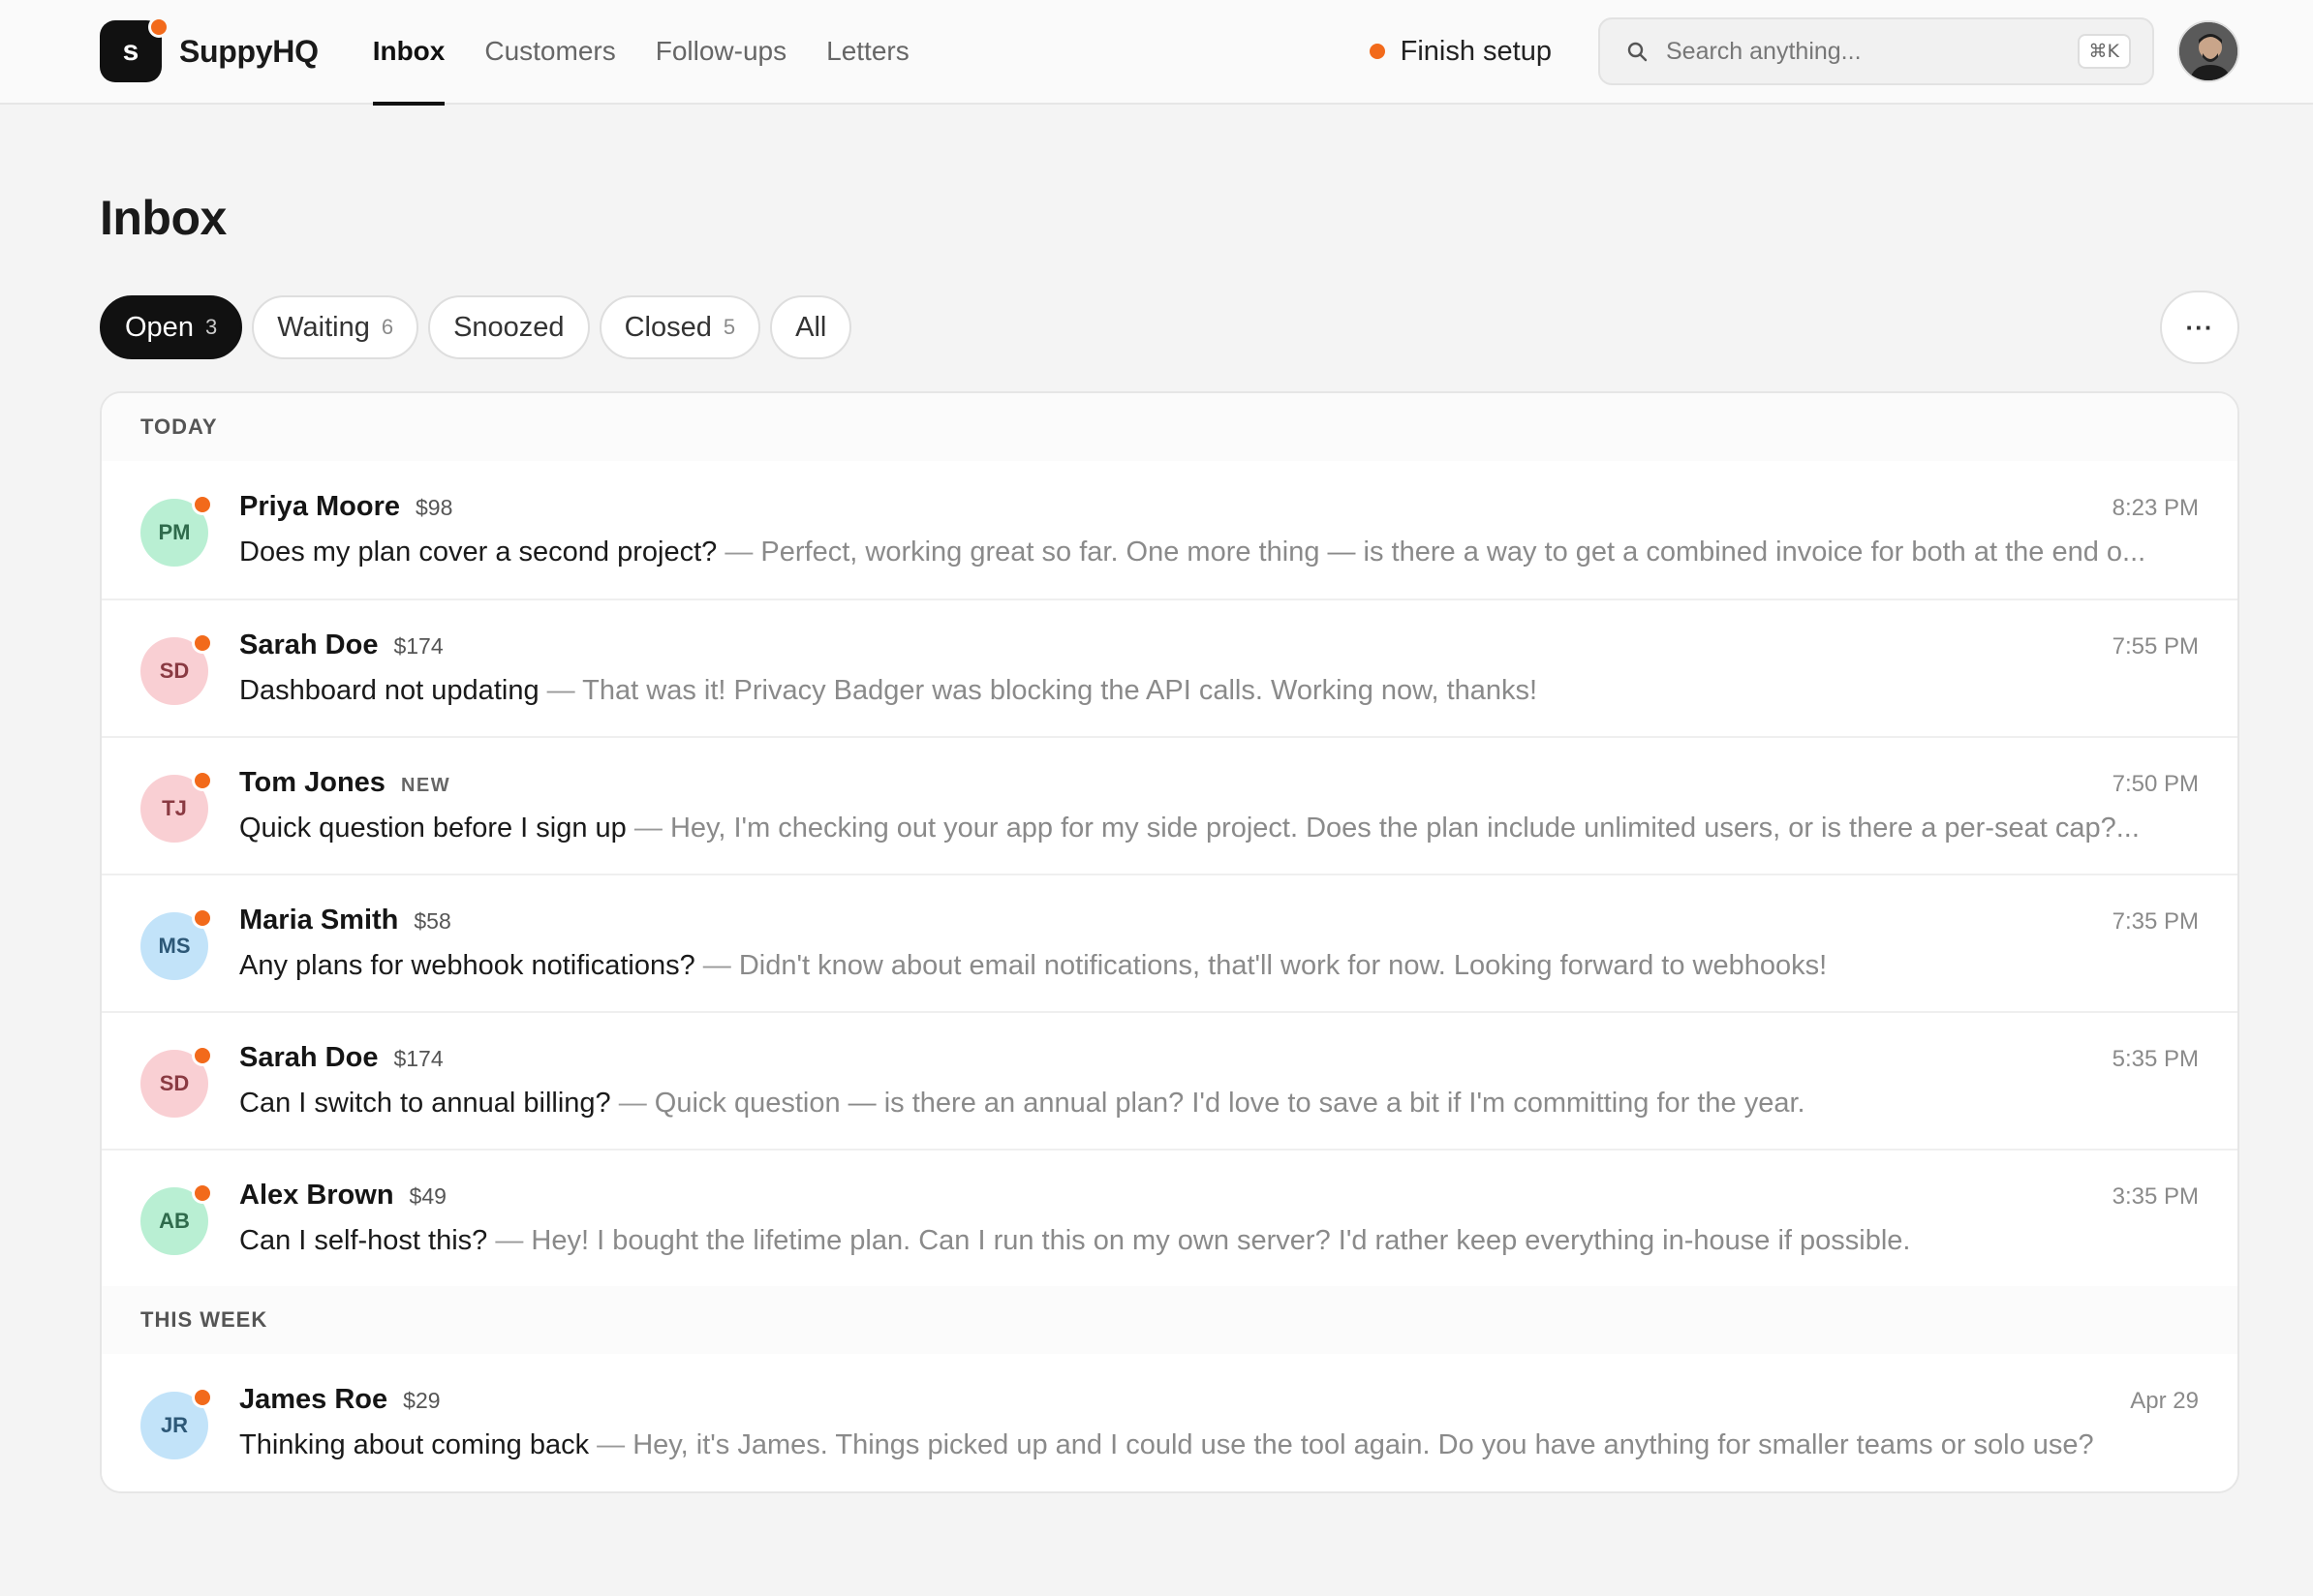  Describe the element at coordinates (2156, 508) in the screenshot. I see `conversation-time: 8:23 PM` at that location.